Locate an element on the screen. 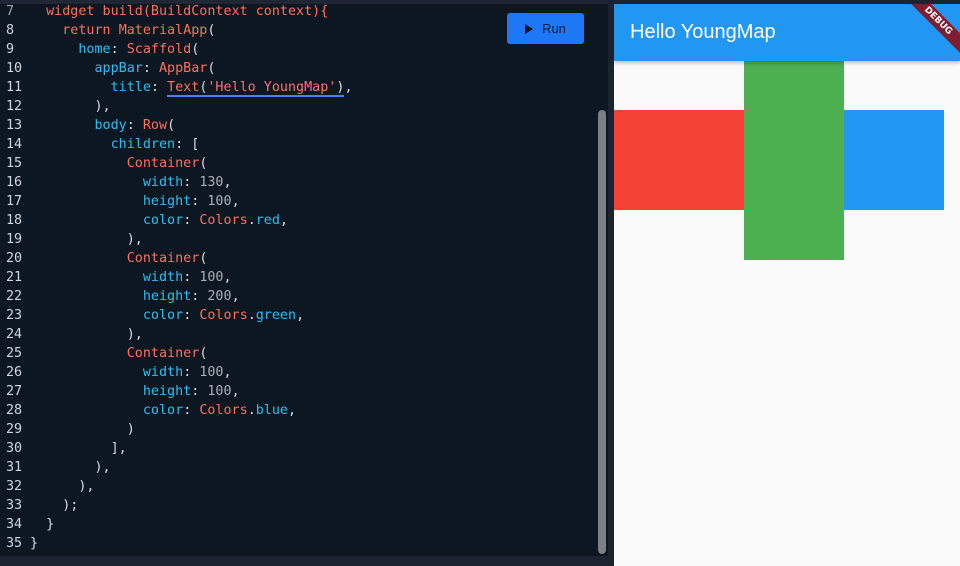 This screenshot has width=960, height=566. code-line: 22 height: 200, is located at coordinates (298, 296).